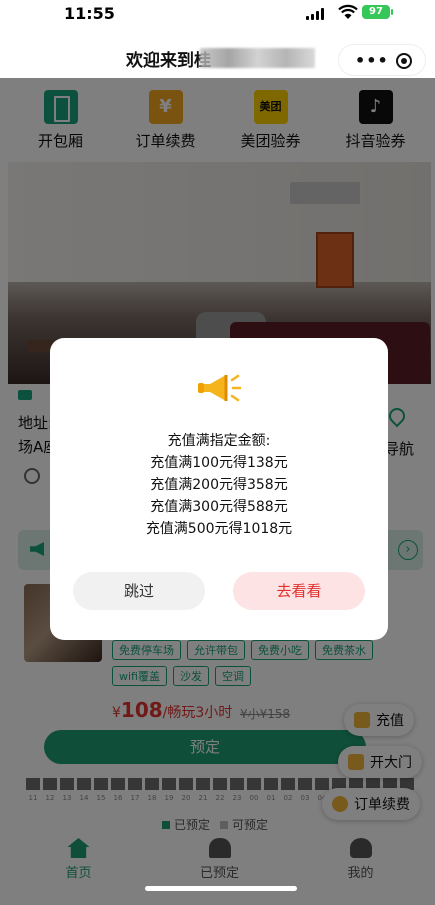 The width and height of the screenshot is (435, 905). Describe the element at coordinates (139, 591) in the screenshot. I see `skip-button: 跳过` at that location.